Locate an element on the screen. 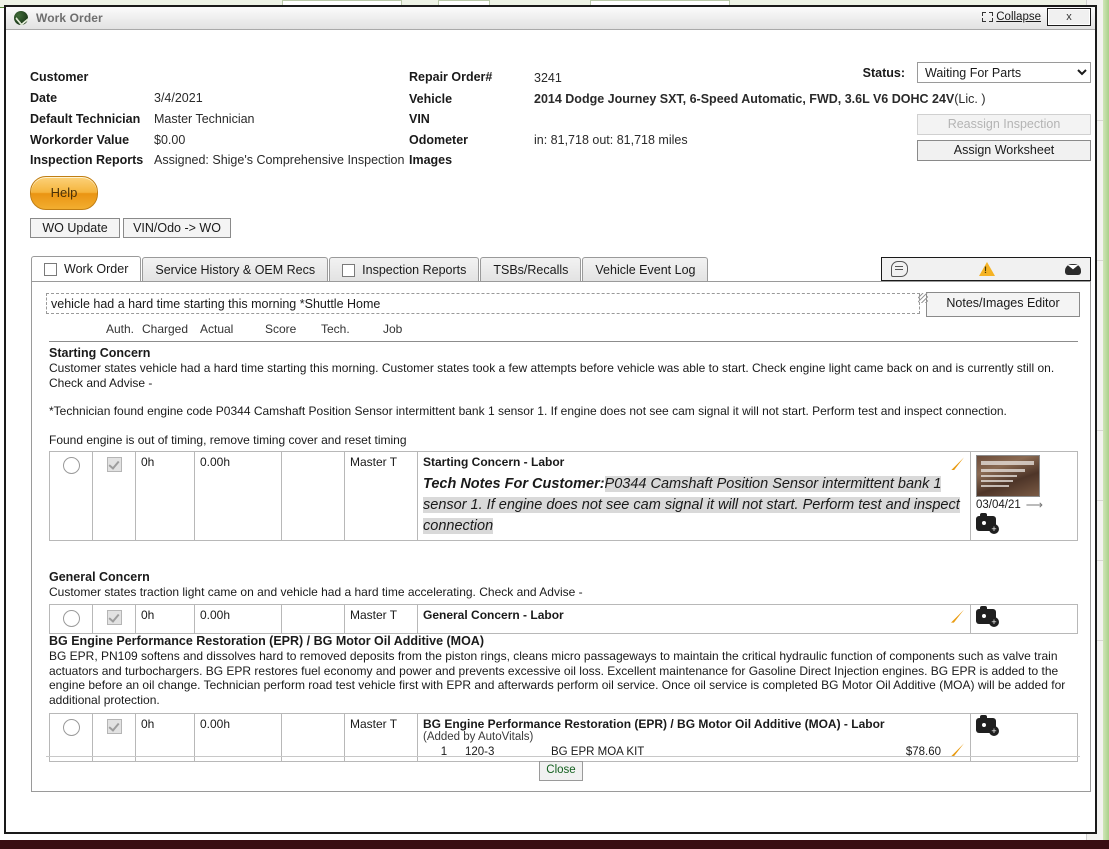 Image resolution: width=1109 pixels, height=849 pixels. tab-tsbs-recalls-label: TSBs/Recalls is located at coordinates (531, 270).